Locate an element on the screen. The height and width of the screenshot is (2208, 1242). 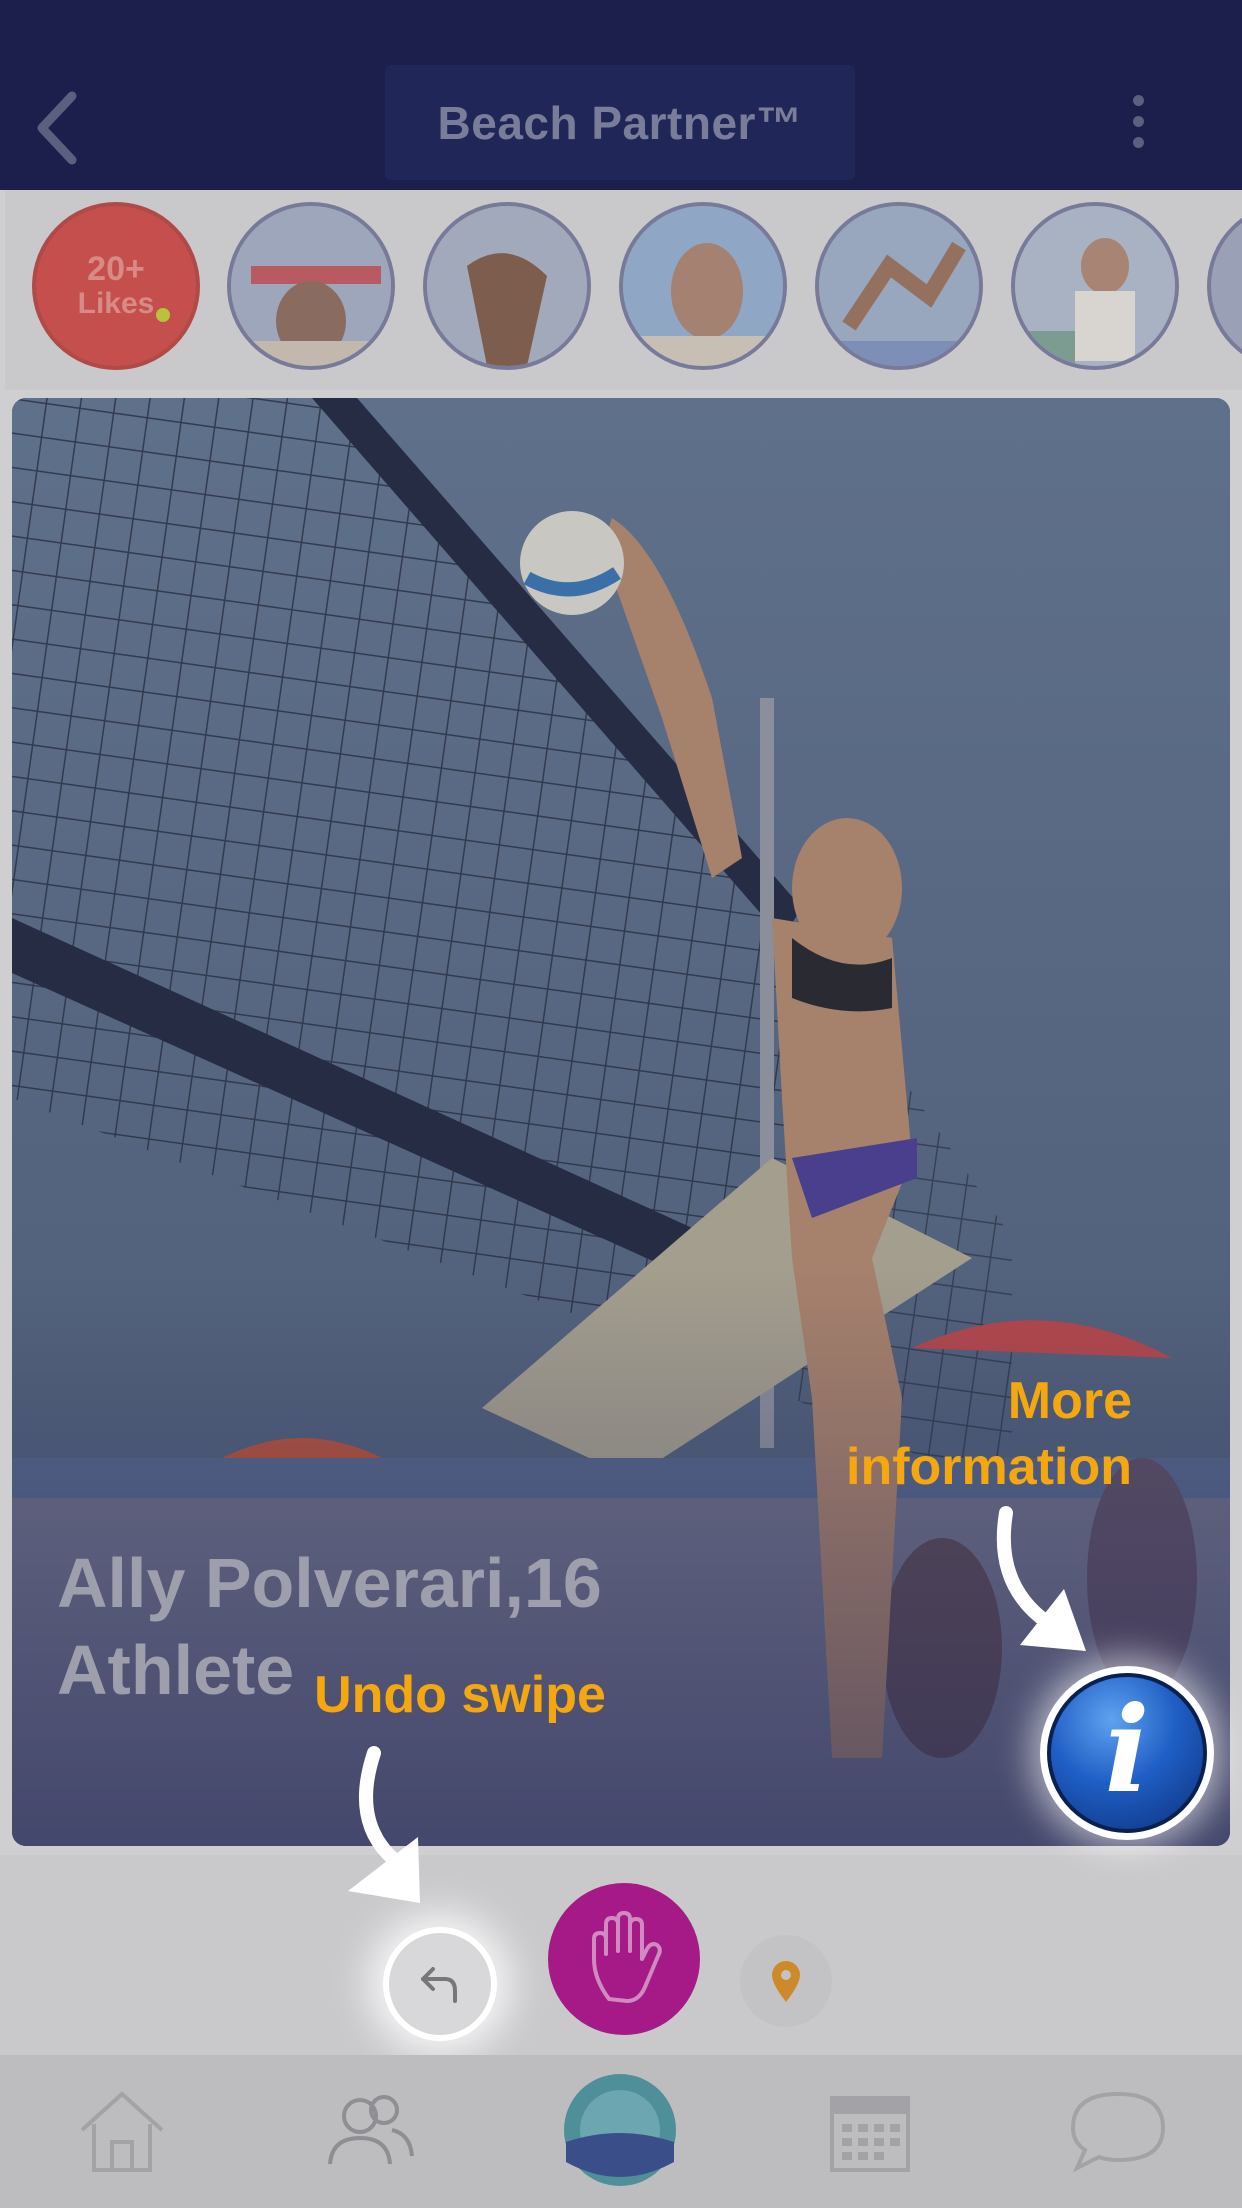
tab-chat is located at coordinates (1118, 2130).